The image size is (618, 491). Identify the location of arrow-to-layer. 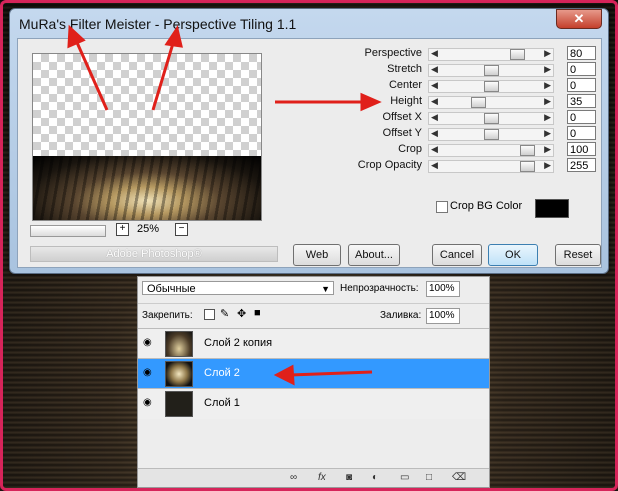
(331, 373).